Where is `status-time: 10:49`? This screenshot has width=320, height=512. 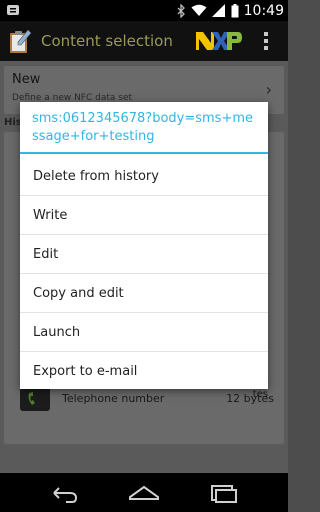
status-time: 10:49 is located at coordinates (263, 10).